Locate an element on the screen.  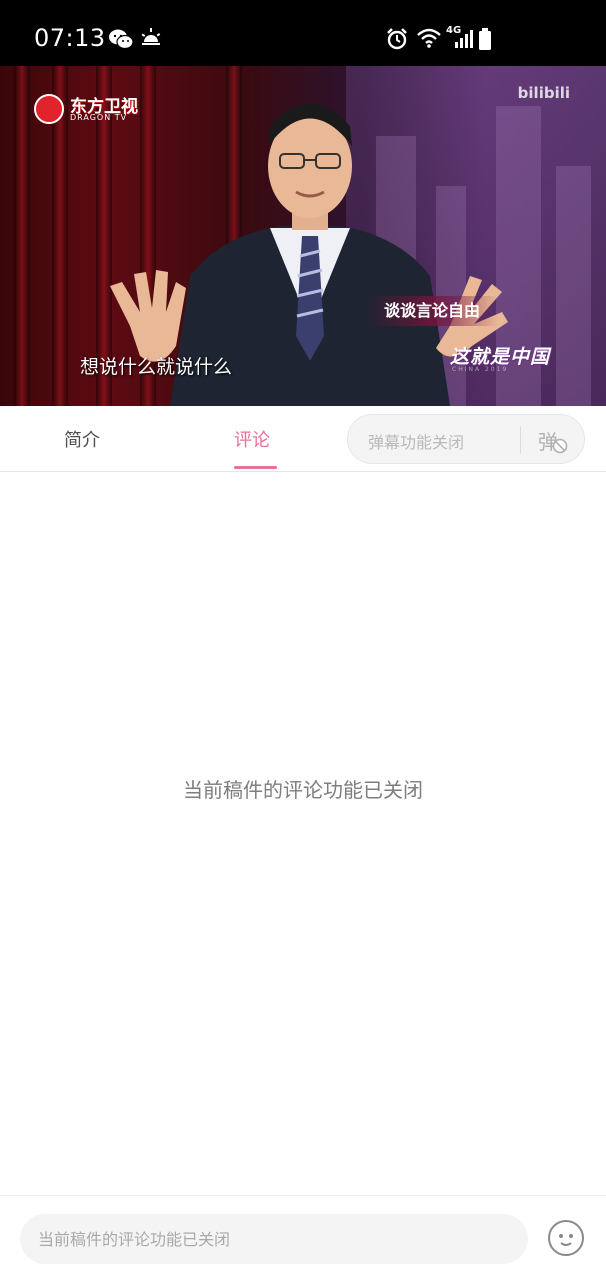
emoji-face-icon is located at coordinates (566, 1240).